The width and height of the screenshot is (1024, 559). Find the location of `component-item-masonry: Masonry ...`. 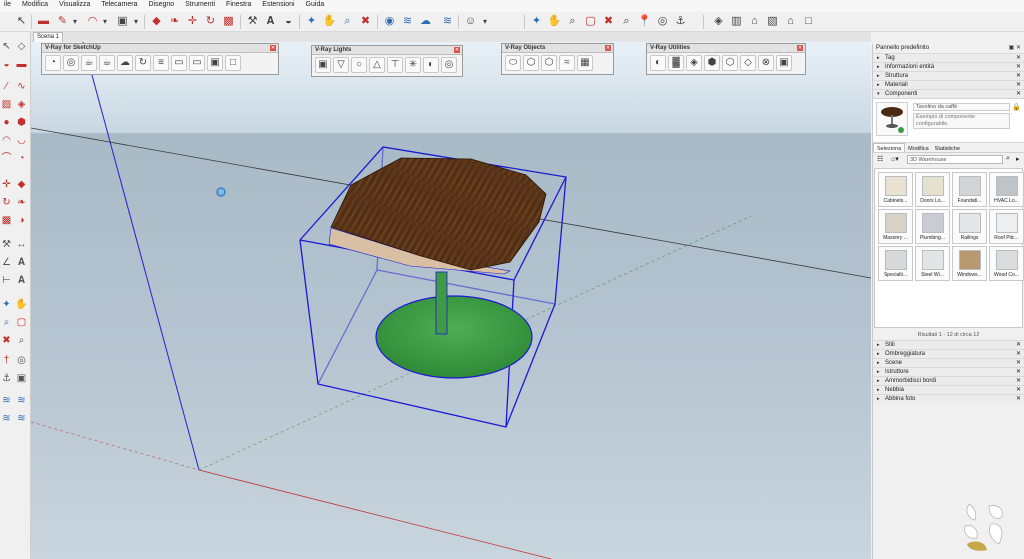

component-item-masonry: Masonry ... is located at coordinates (895, 226).